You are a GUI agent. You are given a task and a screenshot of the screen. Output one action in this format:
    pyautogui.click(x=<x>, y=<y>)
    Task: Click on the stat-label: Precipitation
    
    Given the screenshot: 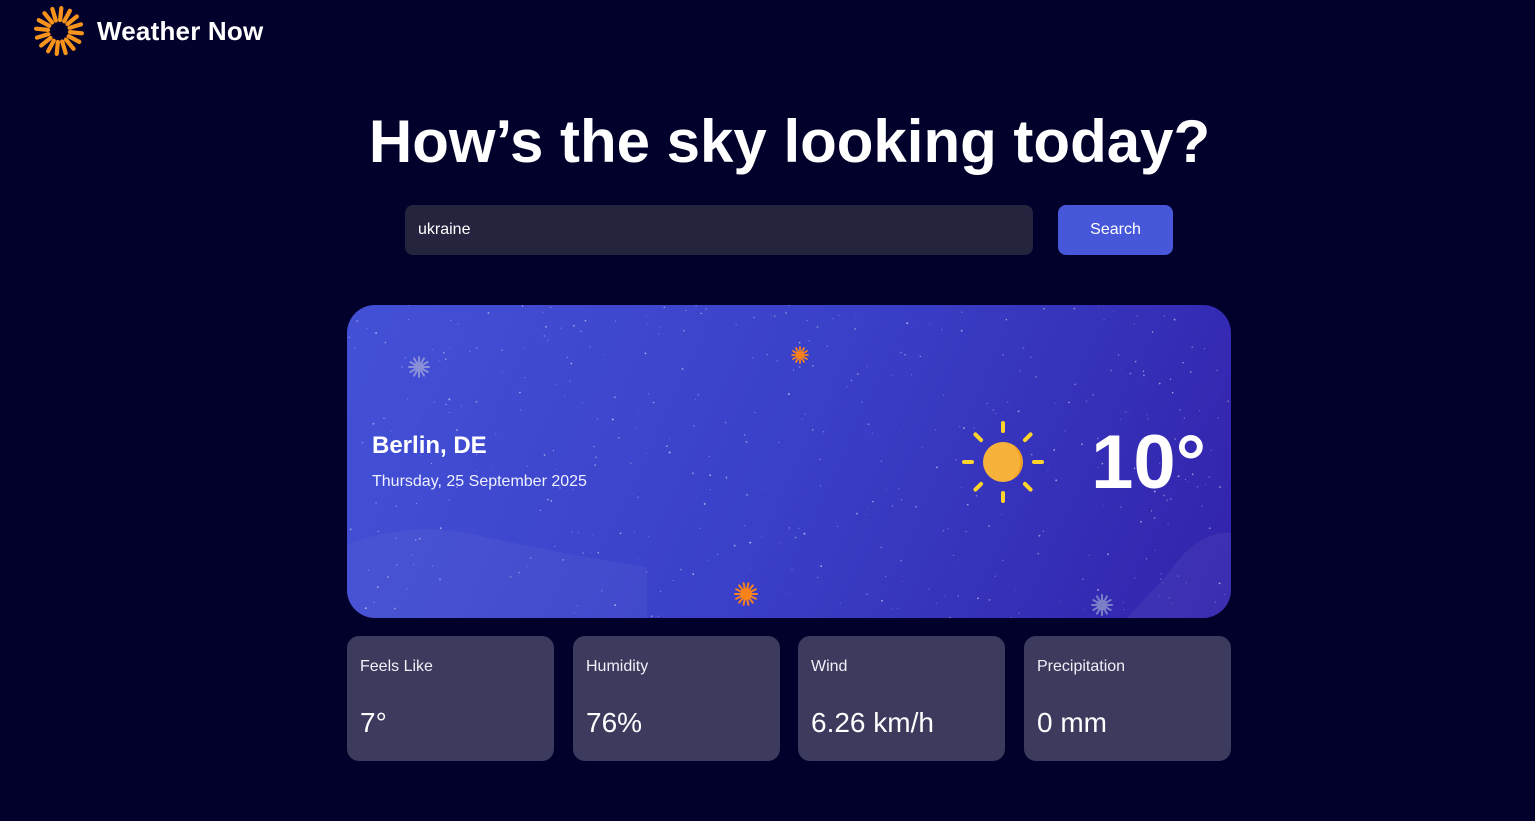 What is the action you would take?
    pyautogui.click(x=1081, y=666)
    